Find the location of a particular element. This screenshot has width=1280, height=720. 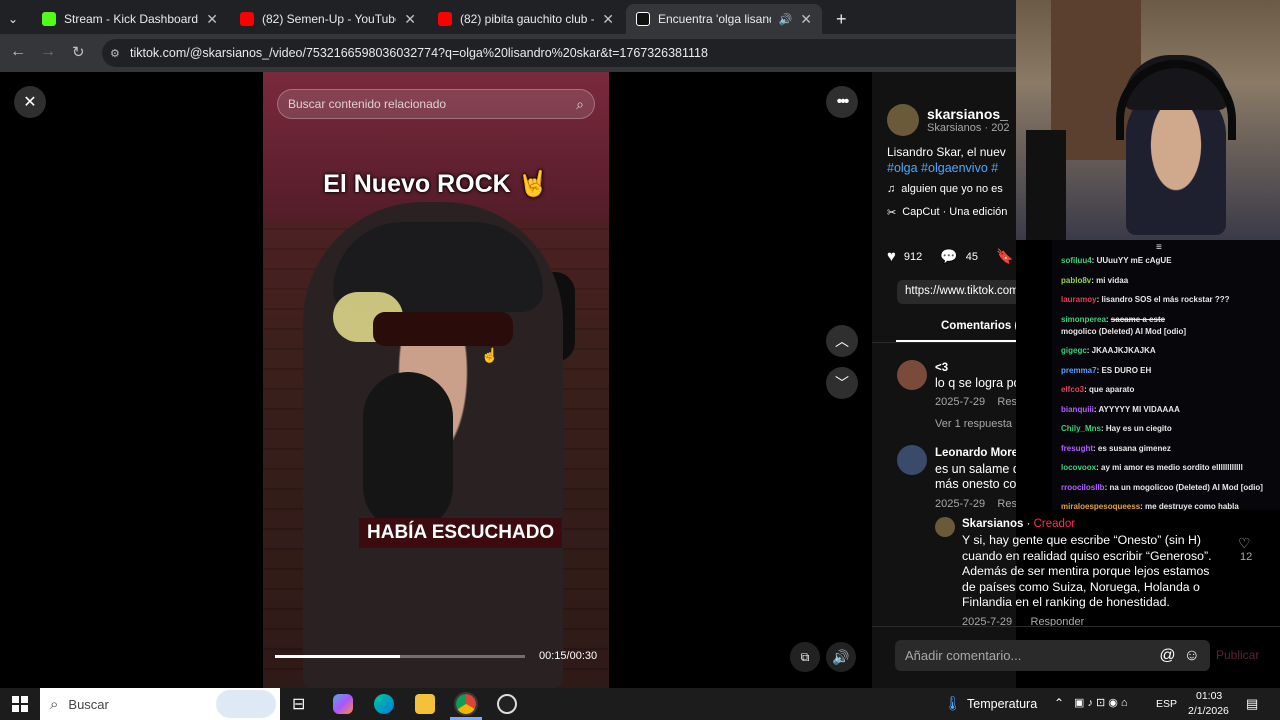

heart-icon: ♥ is located at coordinates (891, 256).